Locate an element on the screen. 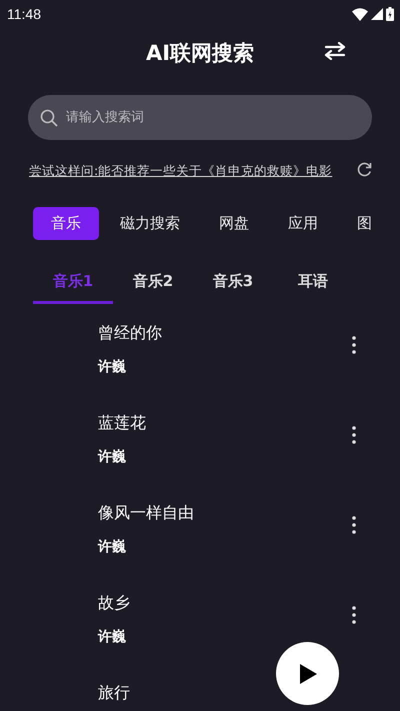 Image resolution: width=400 pixels, height=711 pixels. sub-tab: 音乐2 is located at coordinates (153, 282).